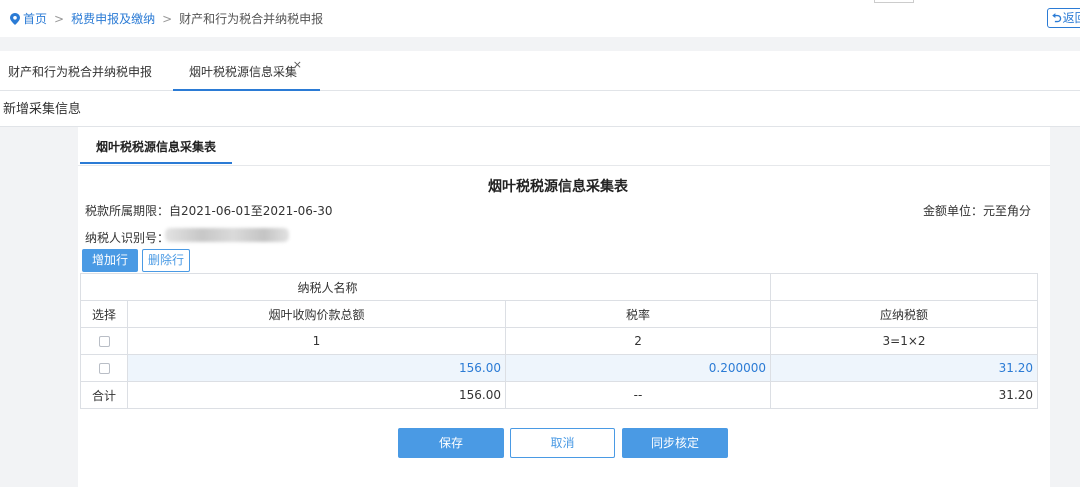 Image resolution: width=1080 pixels, height=487 pixels. What do you see at coordinates (564, 165) in the screenshot?
I see `panel-tab-divider` at bounding box center [564, 165].